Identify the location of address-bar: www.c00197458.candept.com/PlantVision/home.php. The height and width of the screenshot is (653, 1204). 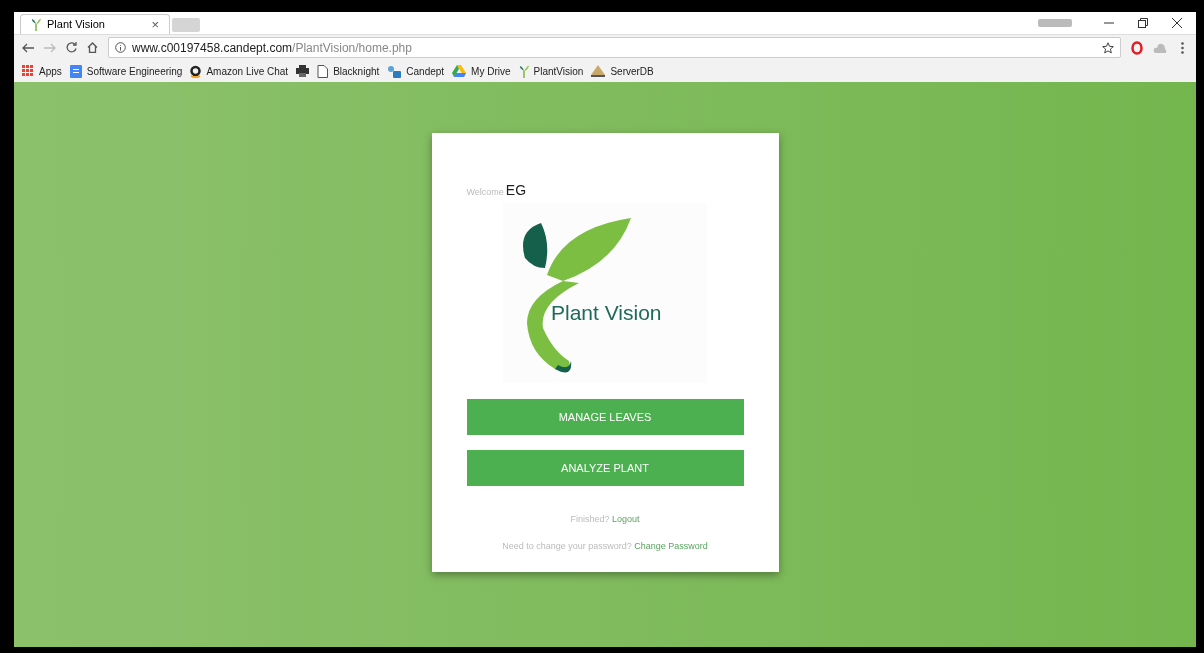
(614, 47).